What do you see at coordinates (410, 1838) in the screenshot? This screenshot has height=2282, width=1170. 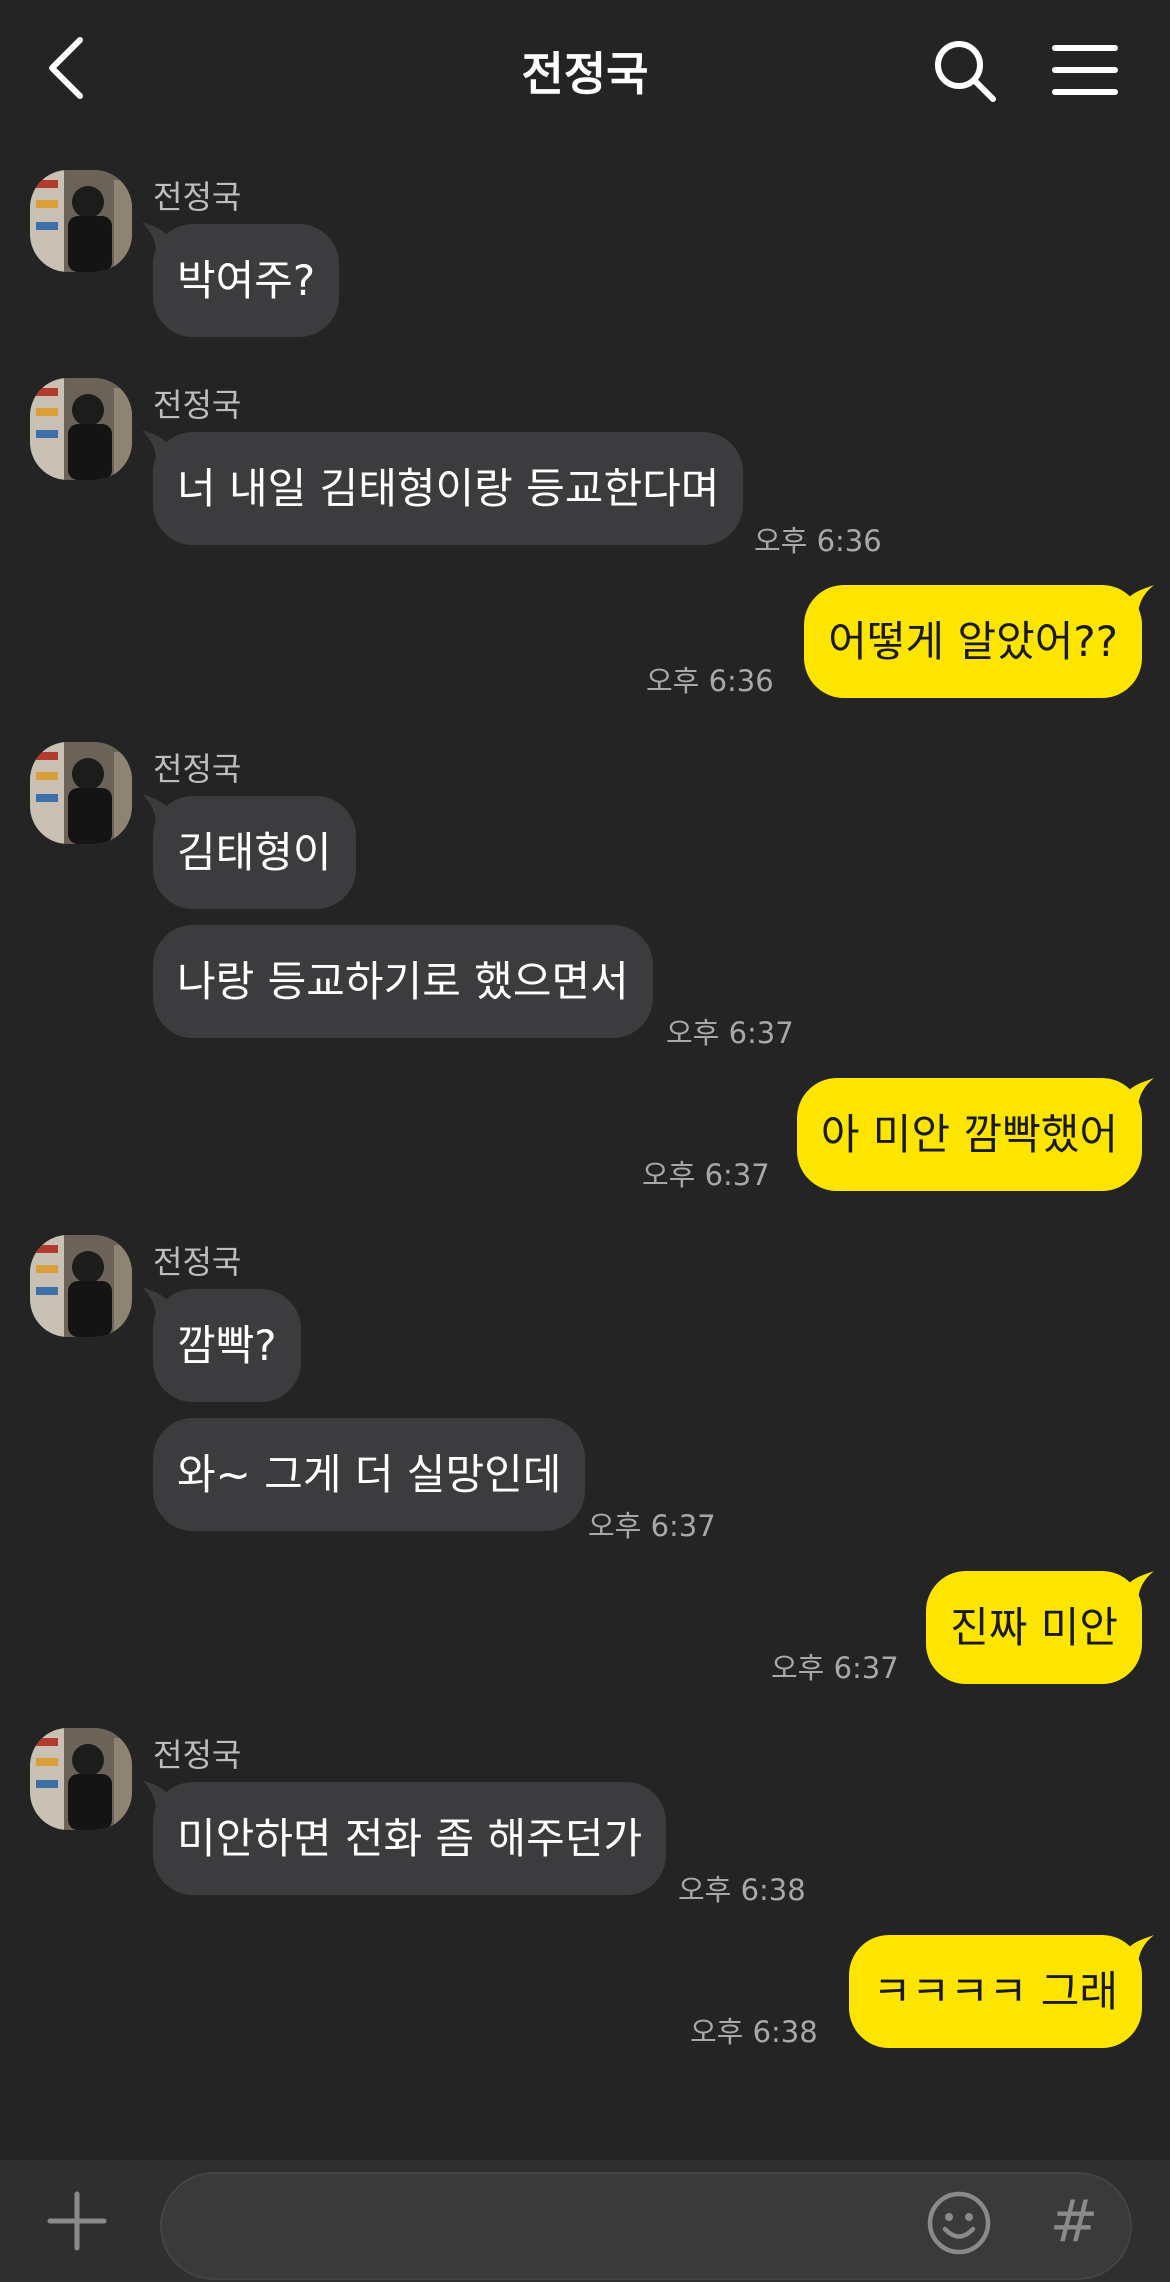 I see `incoming-message-bubble: 미안하면 전화 좀 해주던가` at bounding box center [410, 1838].